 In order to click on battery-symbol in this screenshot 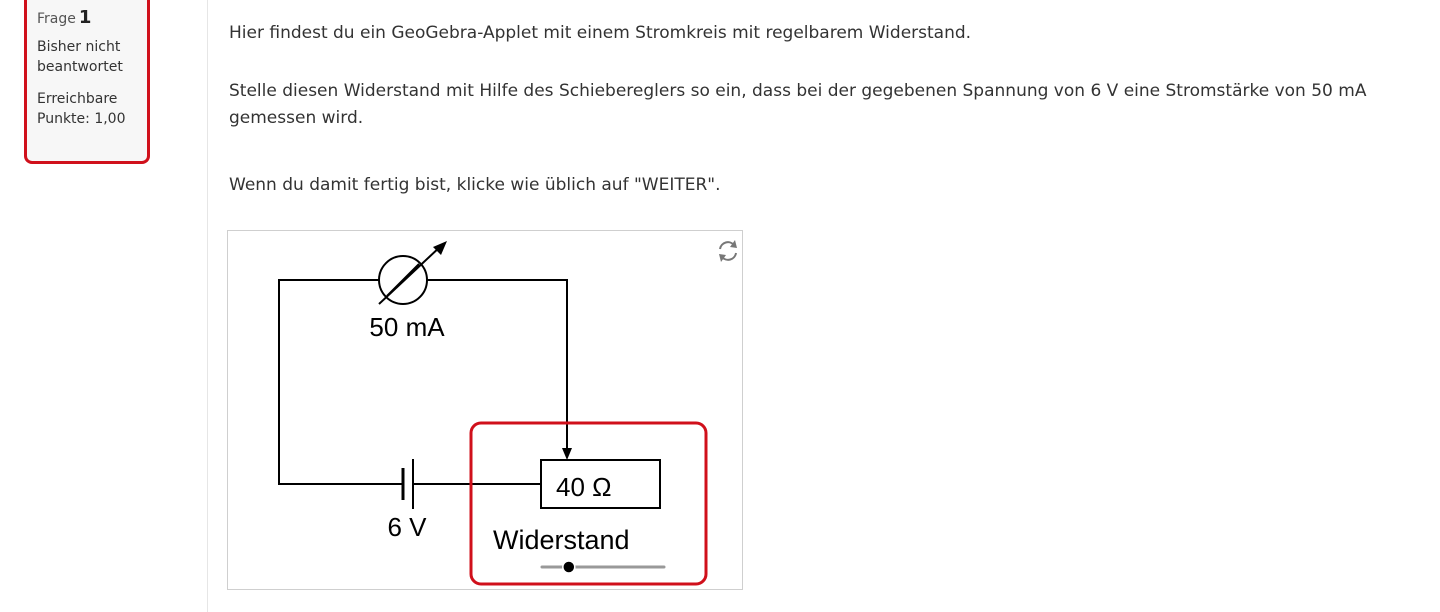, I will do `click(407, 484)`.